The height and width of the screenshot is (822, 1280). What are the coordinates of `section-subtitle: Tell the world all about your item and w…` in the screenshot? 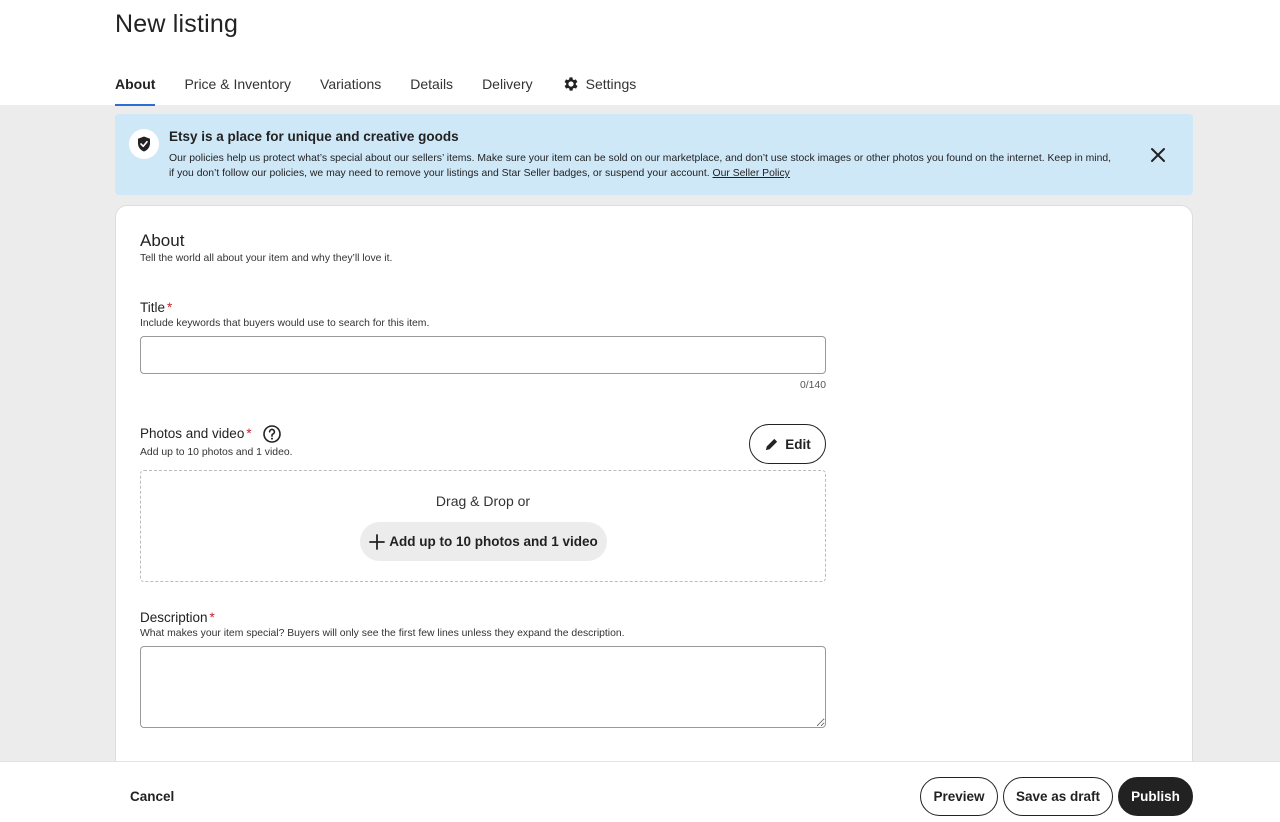 It's located at (266, 258).